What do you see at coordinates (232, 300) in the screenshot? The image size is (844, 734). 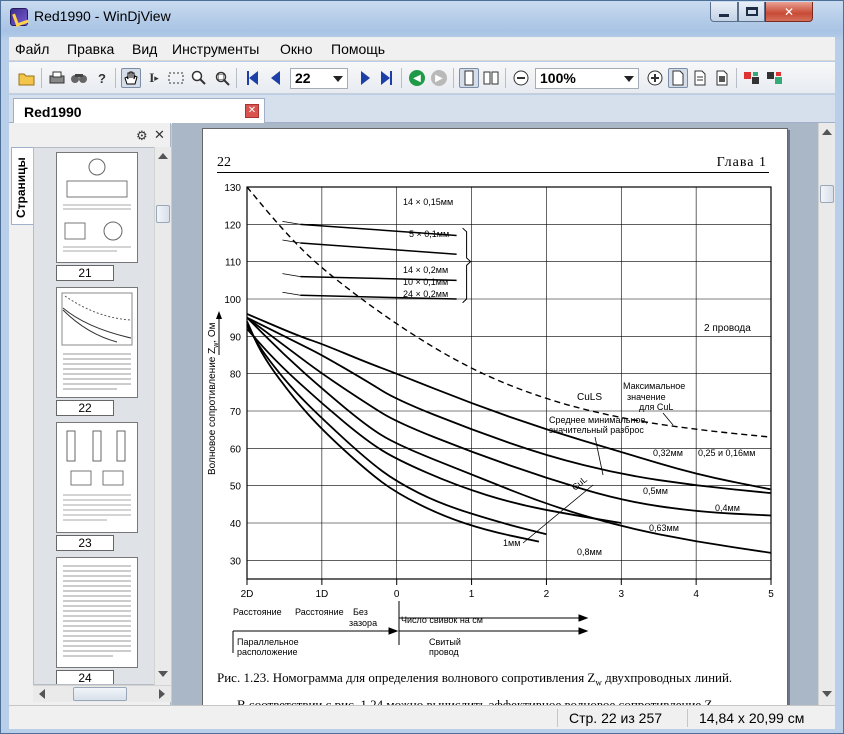 I see `y-tick-label: 100` at bounding box center [232, 300].